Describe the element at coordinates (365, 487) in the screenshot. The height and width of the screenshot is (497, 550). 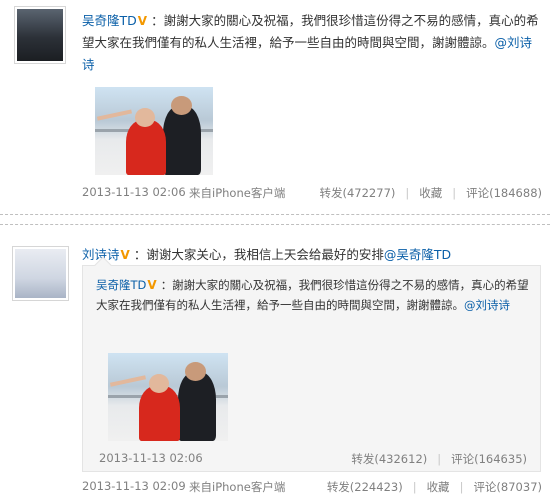
I see `forward-link: 转发(224423)` at that location.